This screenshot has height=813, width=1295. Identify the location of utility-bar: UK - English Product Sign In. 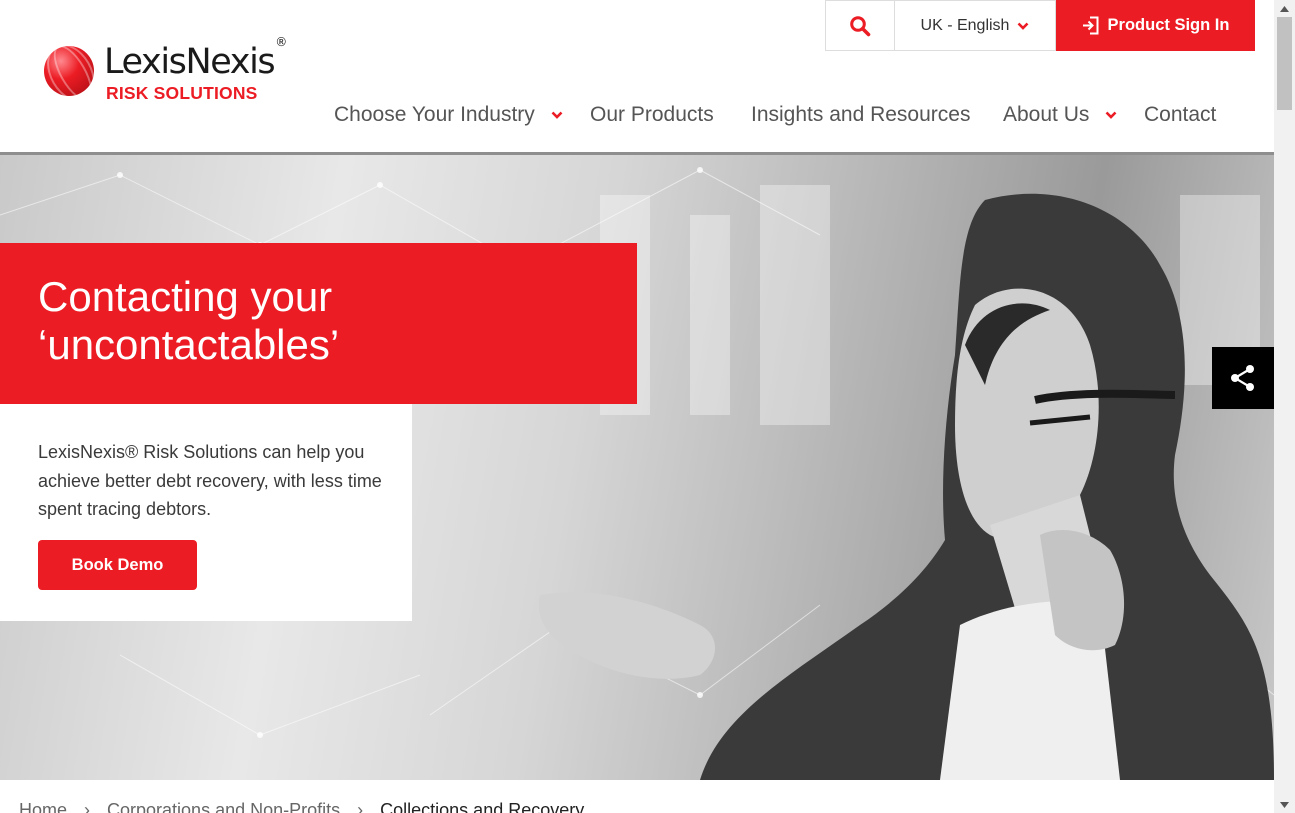
(1040, 25).